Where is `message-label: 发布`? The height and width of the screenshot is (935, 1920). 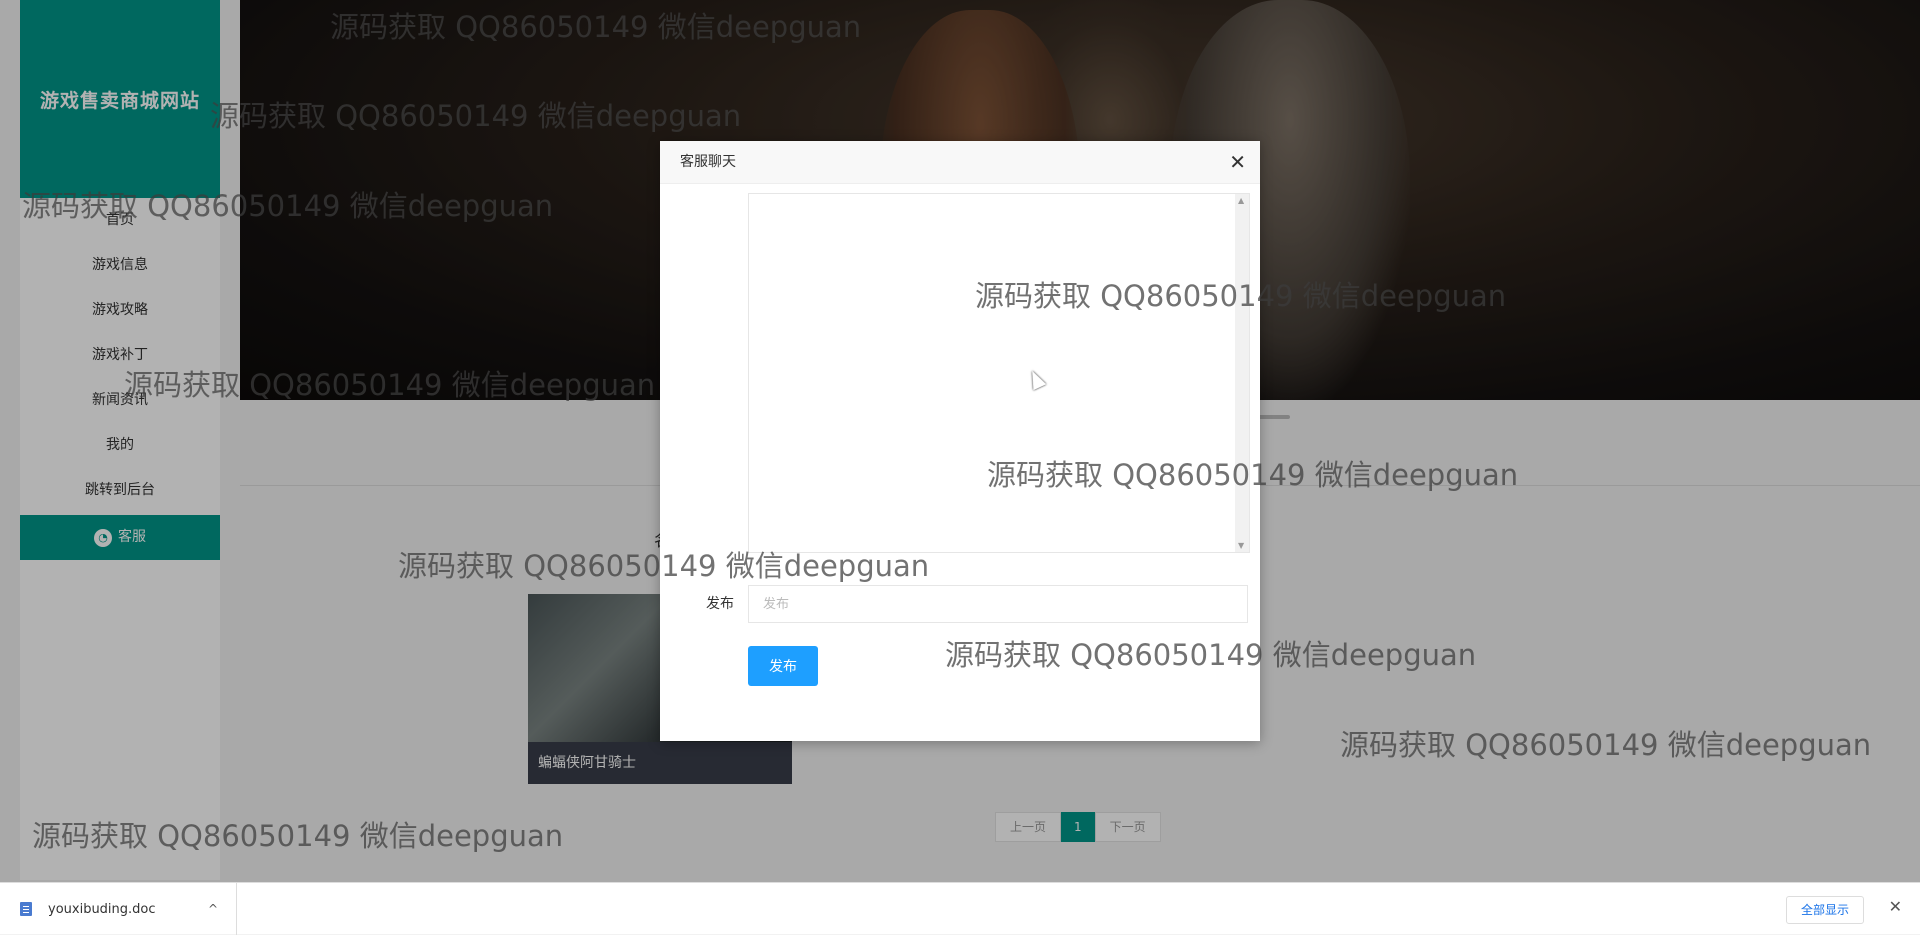 message-label: 发布 is located at coordinates (720, 604).